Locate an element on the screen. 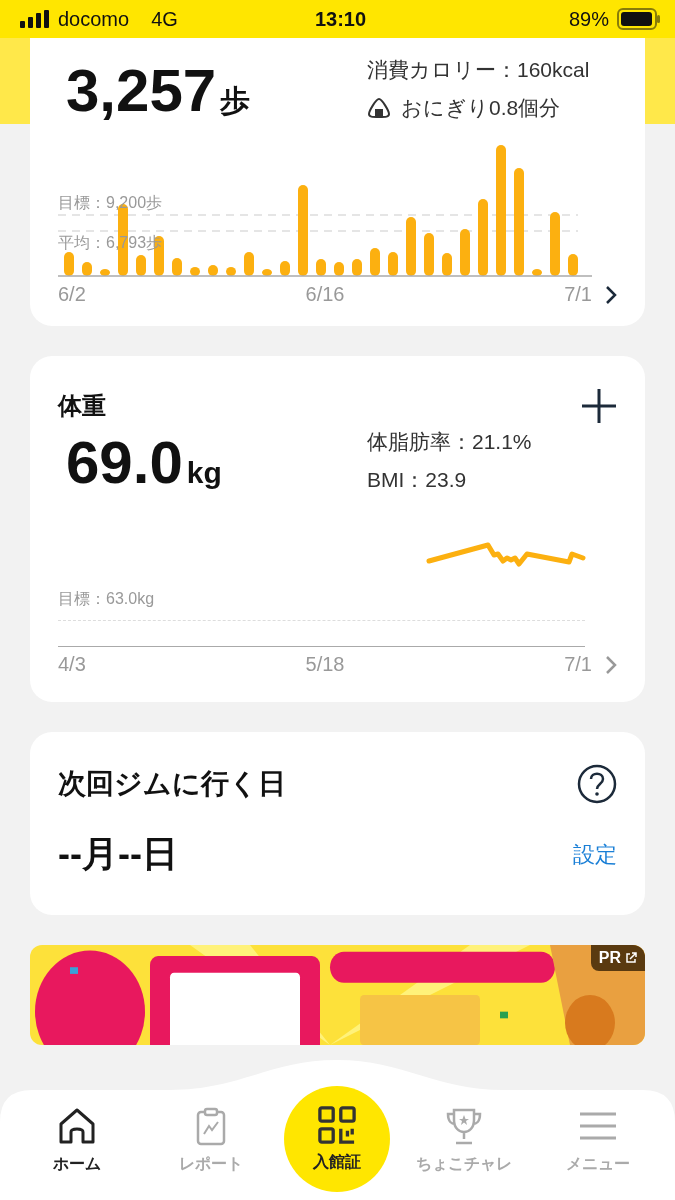  carrier-name: docomo is located at coordinates (94, 19).